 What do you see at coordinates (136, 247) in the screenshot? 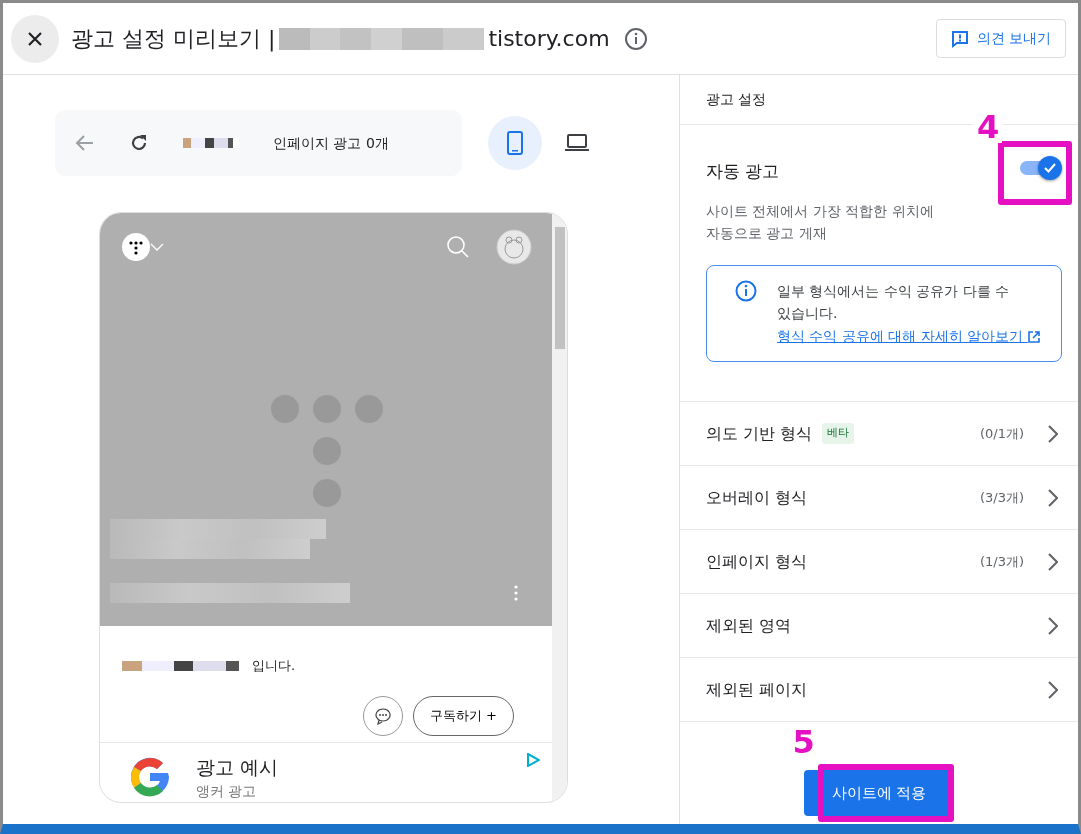
I see `blog-logo-icon` at bounding box center [136, 247].